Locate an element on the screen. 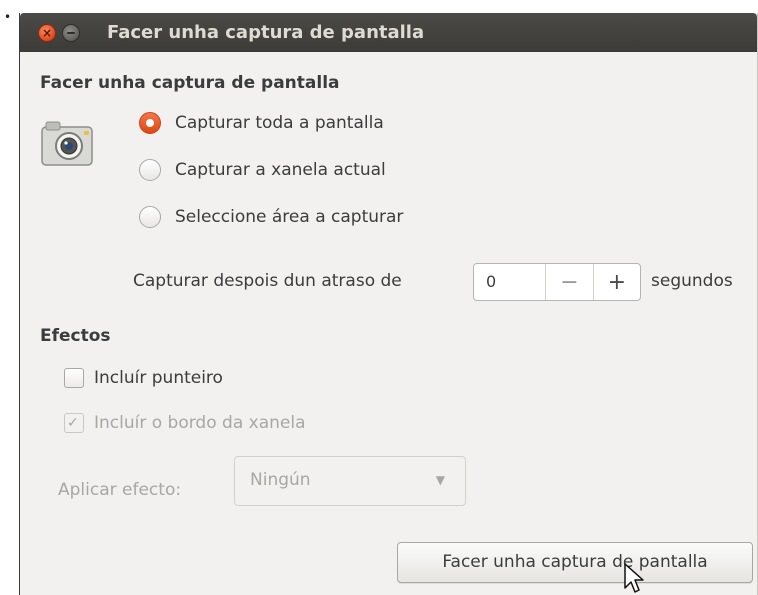 Image resolution: width=758 pixels, height=595 pixels. apply-effect-value: Ningún is located at coordinates (280, 480).